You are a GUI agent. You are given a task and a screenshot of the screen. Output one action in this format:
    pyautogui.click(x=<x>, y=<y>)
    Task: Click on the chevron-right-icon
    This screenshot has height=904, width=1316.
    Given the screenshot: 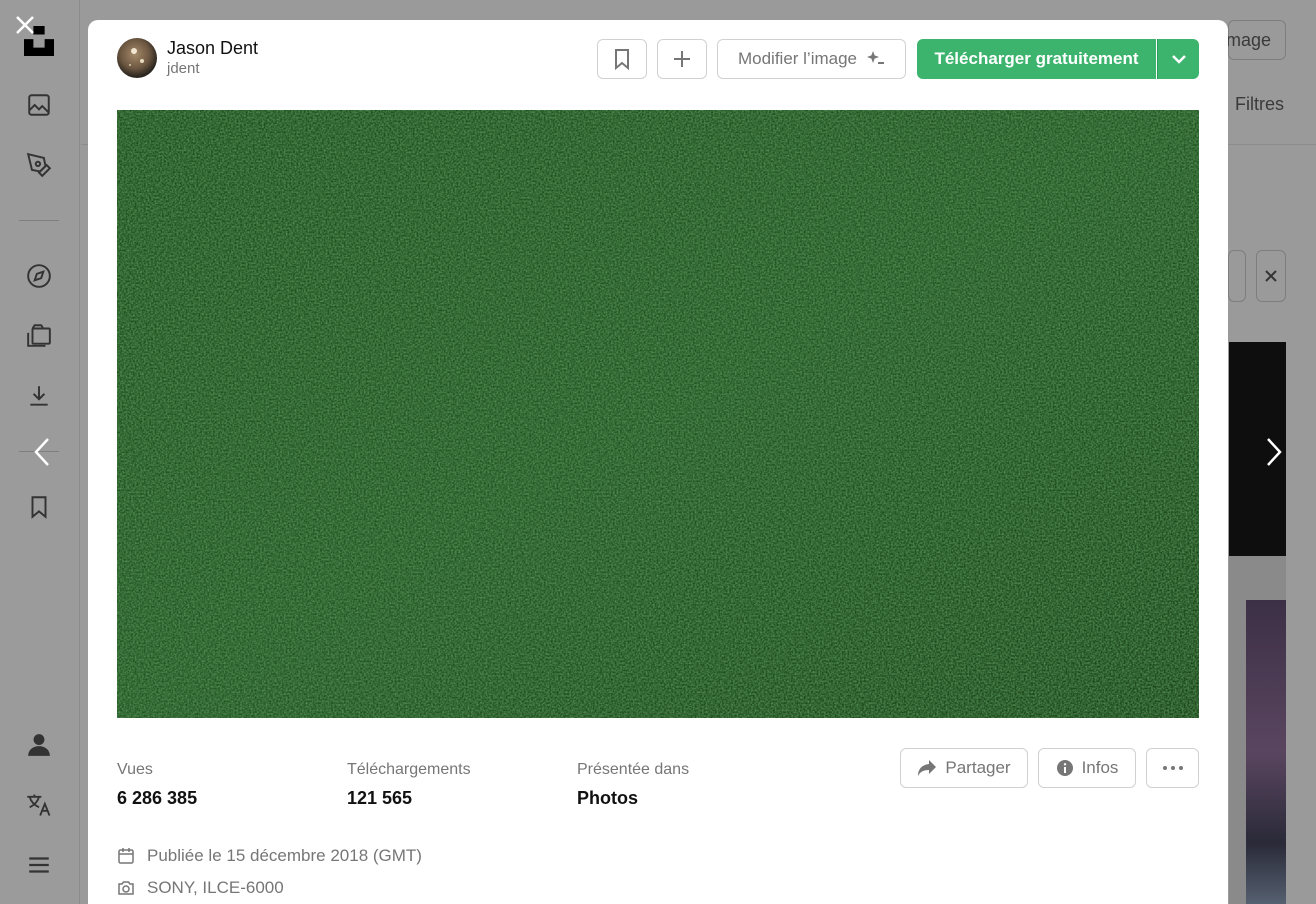 What is the action you would take?
    pyautogui.click(x=1274, y=452)
    